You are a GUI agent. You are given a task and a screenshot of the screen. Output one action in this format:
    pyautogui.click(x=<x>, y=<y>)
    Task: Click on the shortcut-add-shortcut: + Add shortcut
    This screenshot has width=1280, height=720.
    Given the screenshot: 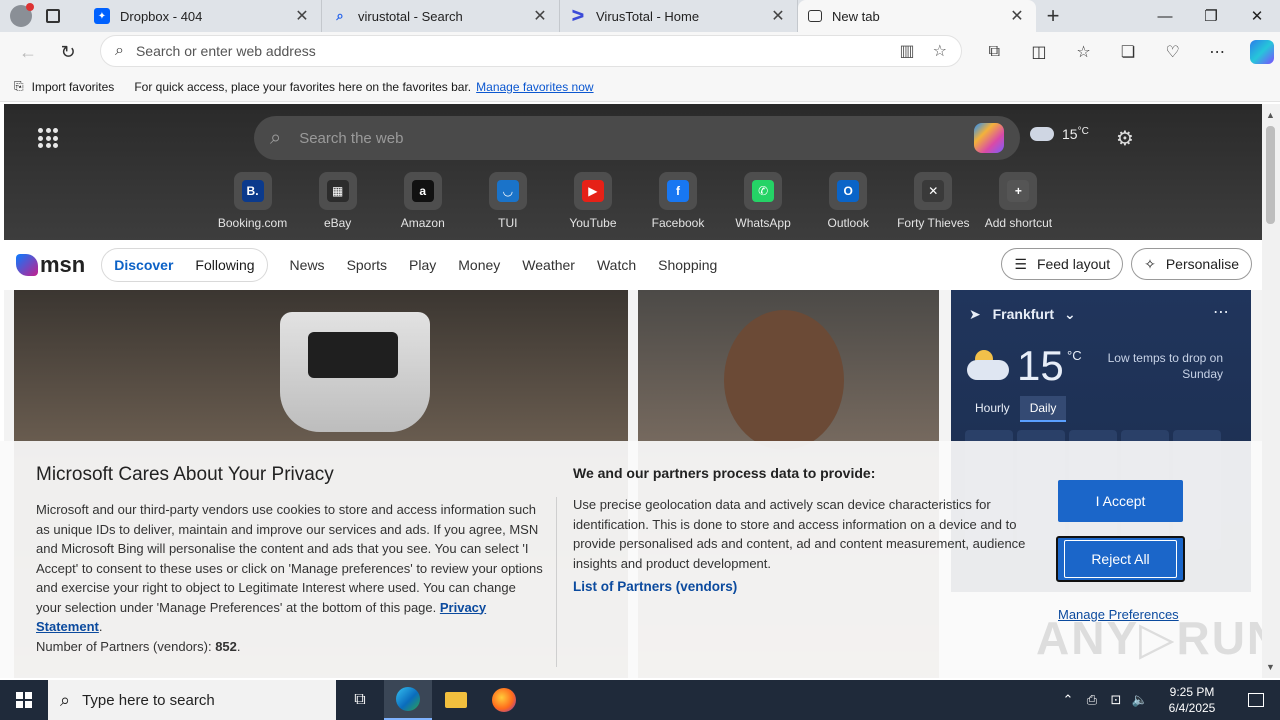 What is the action you would take?
    pyautogui.click(x=1018, y=201)
    